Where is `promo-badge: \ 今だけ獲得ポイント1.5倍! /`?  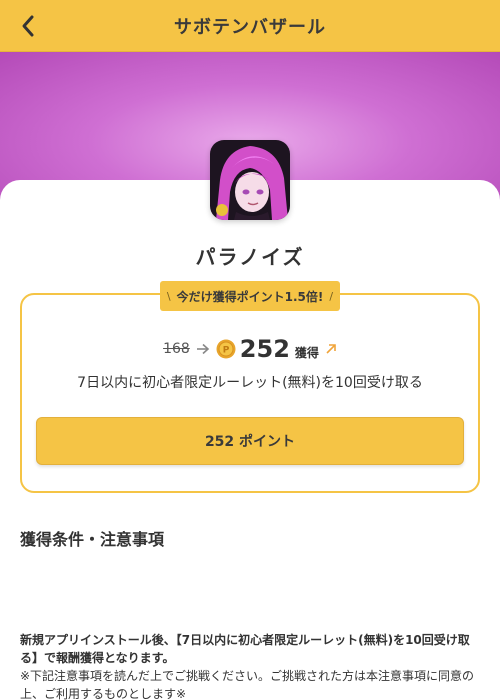 promo-badge: \ 今だけ獲得ポイント1.5倍! / is located at coordinates (250, 296).